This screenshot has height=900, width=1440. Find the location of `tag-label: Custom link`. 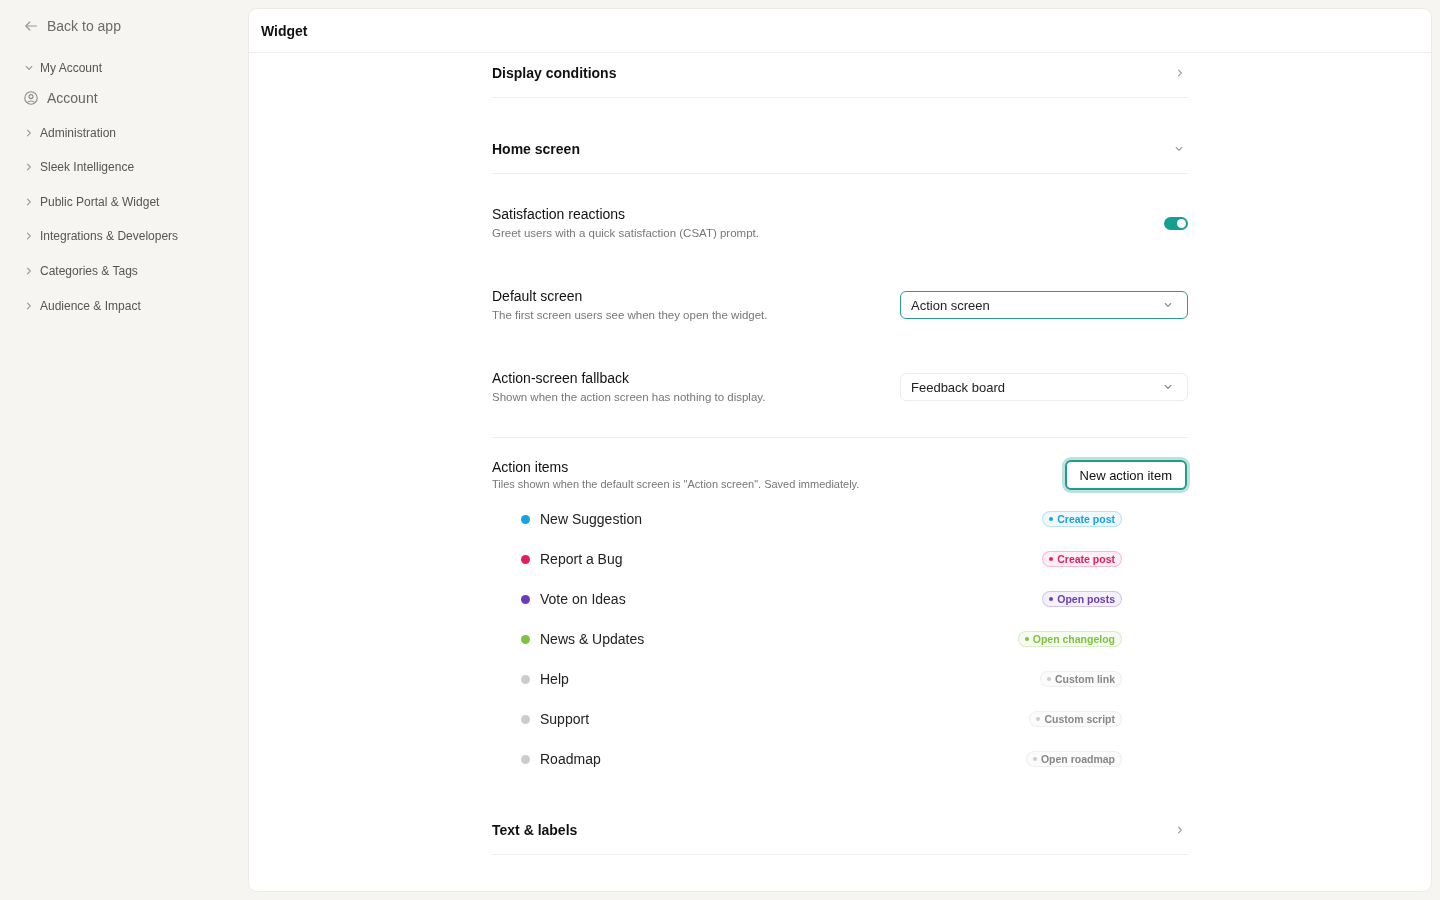

tag-label: Custom link is located at coordinates (1084, 679).